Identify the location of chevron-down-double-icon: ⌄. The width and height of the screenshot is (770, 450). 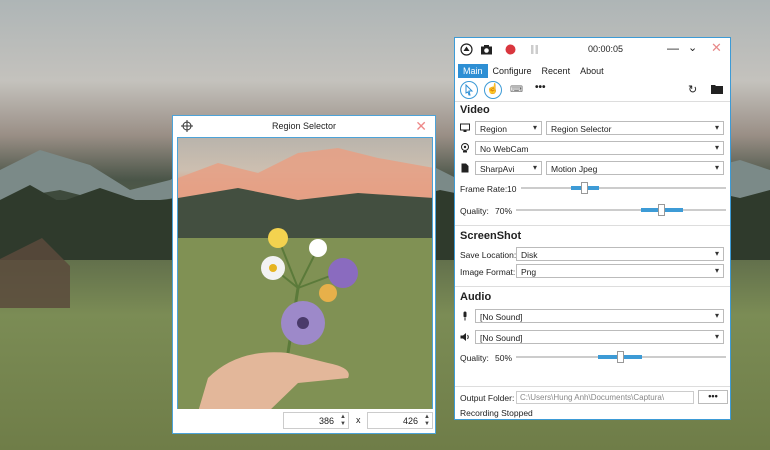
(692, 47).